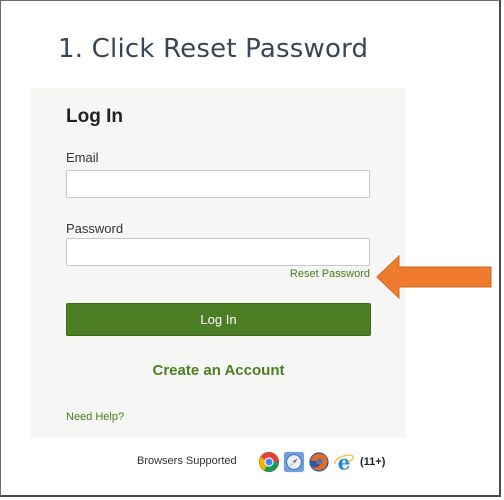 The image size is (504, 500). I want to click on chrome-icon, so click(269, 462).